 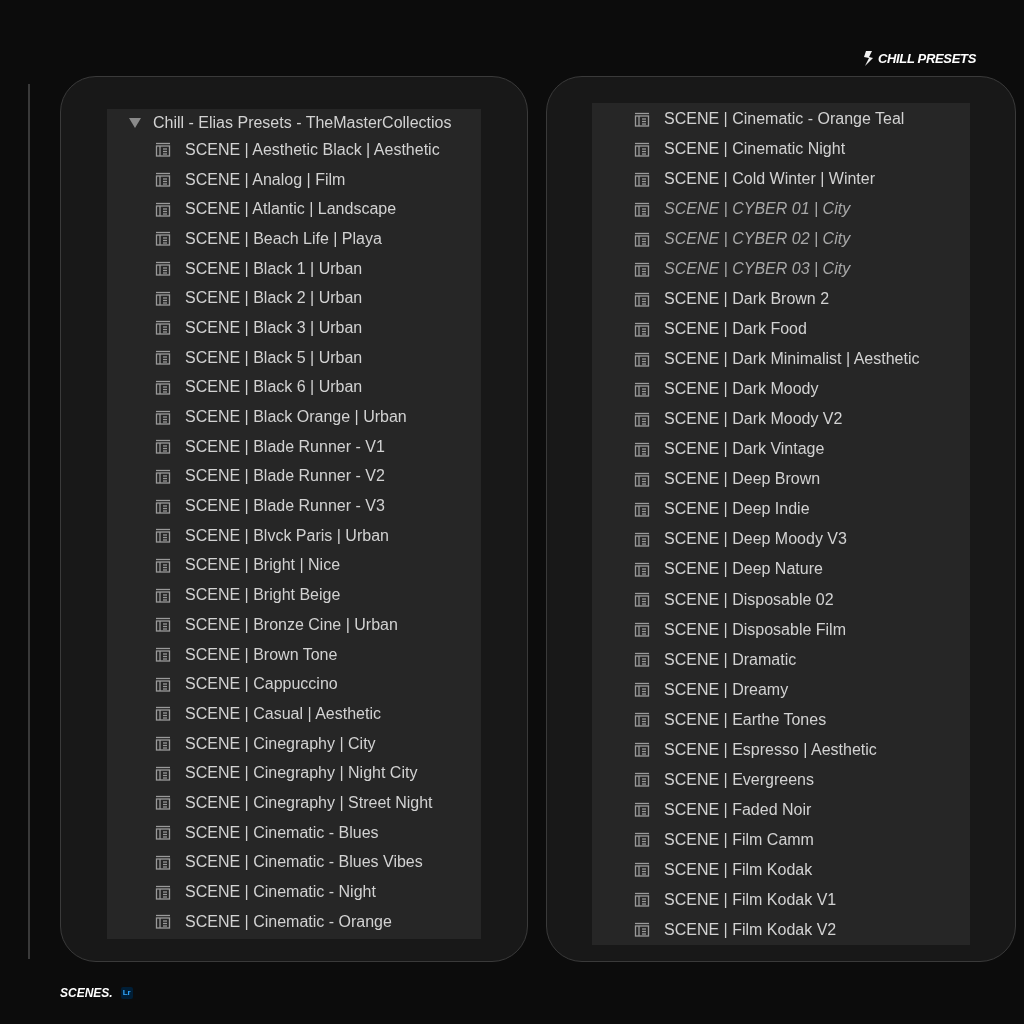 What do you see at coordinates (755, 539) in the screenshot?
I see `preset-name: SCENE | Deep Moody V3` at bounding box center [755, 539].